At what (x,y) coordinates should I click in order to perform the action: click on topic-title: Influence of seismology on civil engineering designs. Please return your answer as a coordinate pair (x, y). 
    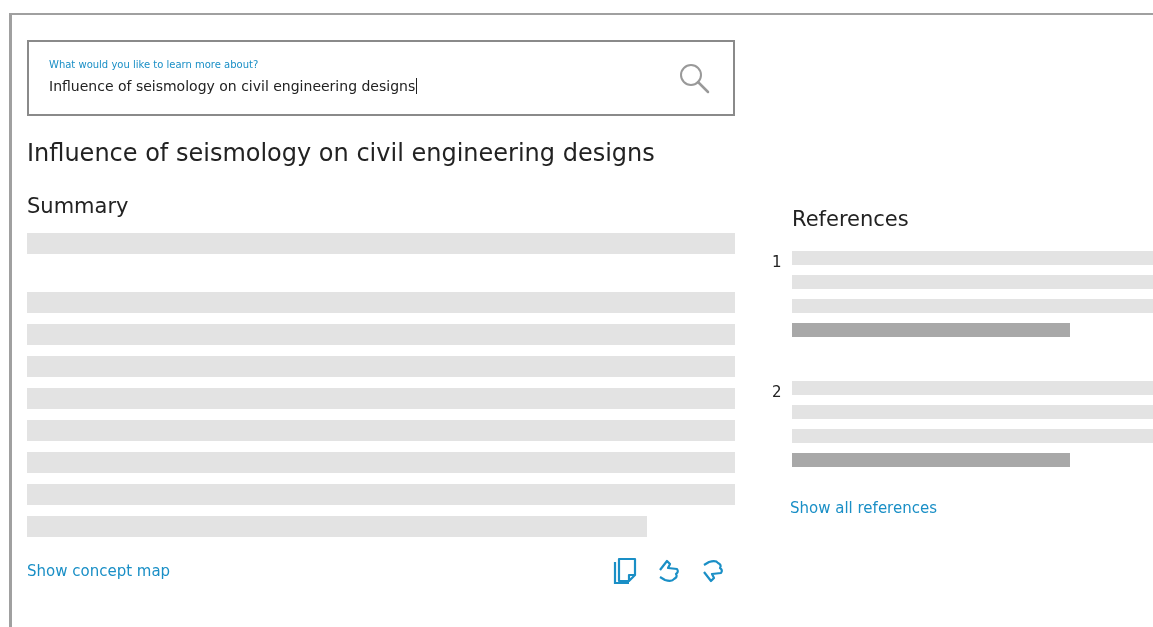
    Looking at the image, I should click on (341, 153).